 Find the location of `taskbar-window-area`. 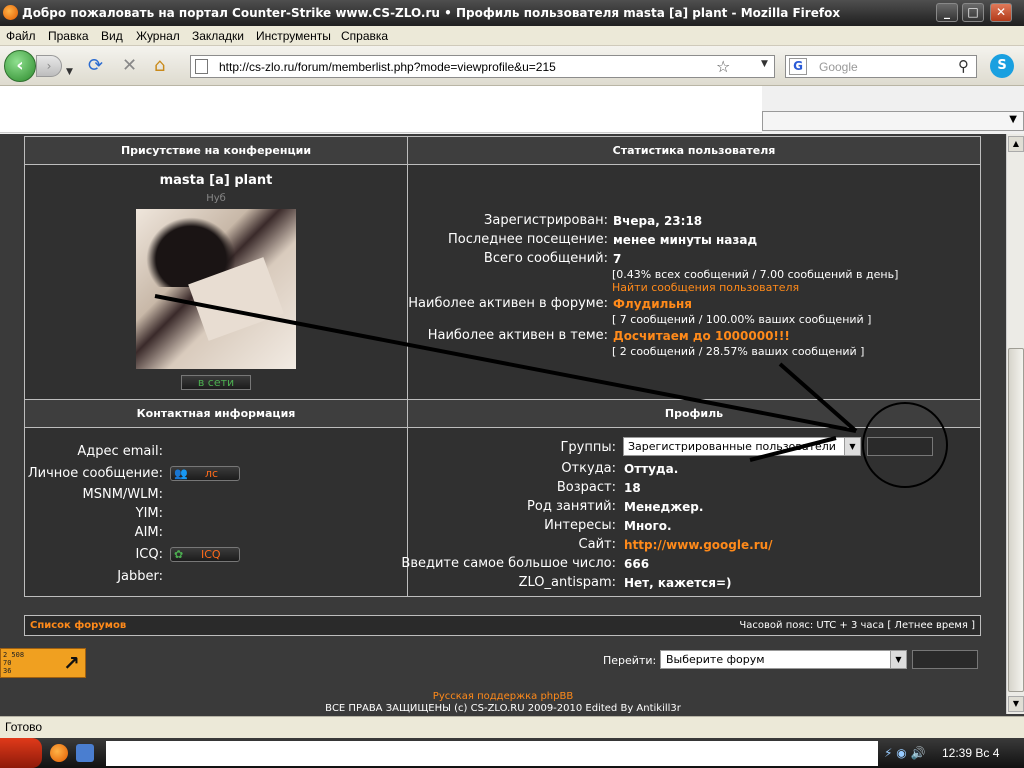

taskbar-window-area is located at coordinates (492, 753).